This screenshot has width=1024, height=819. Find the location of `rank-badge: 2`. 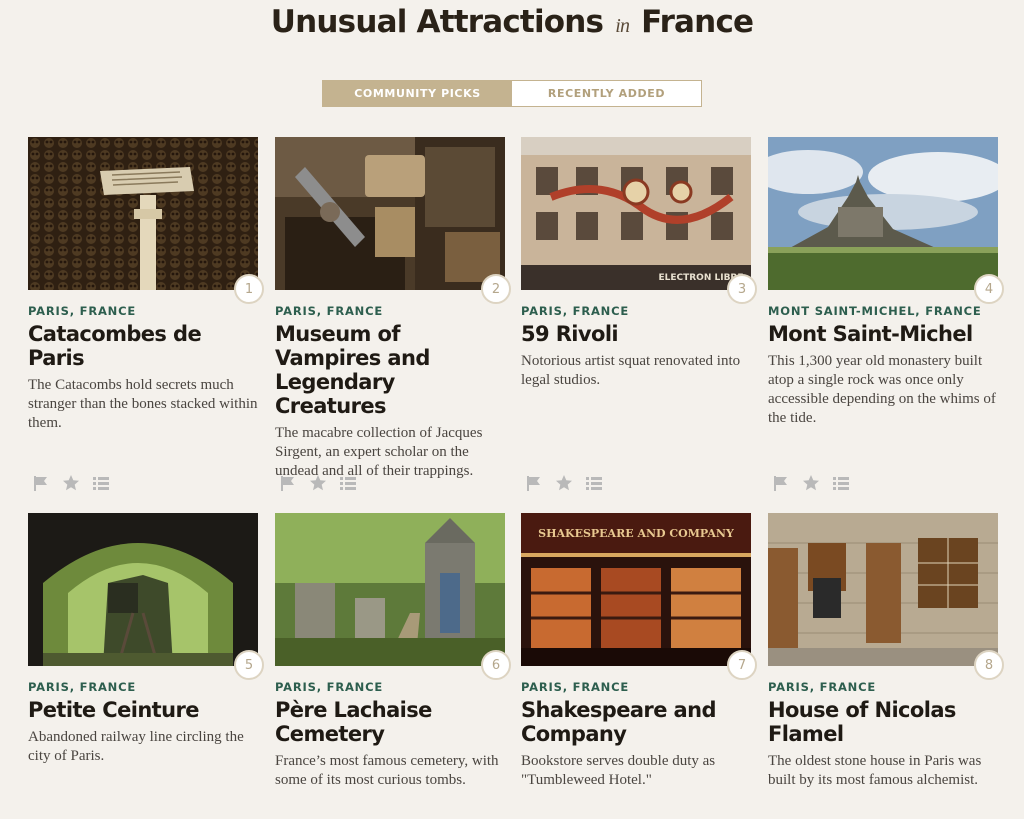

rank-badge: 2 is located at coordinates (496, 289).